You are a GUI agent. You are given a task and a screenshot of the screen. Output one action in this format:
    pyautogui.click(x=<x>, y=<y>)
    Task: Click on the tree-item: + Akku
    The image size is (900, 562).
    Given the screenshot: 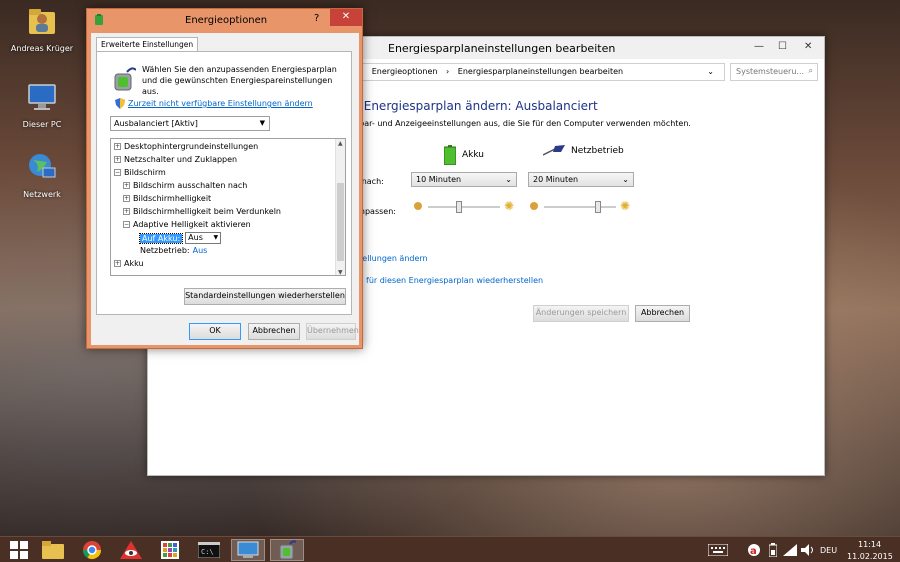 What is the action you would take?
    pyautogui.click(x=129, y=263)
    